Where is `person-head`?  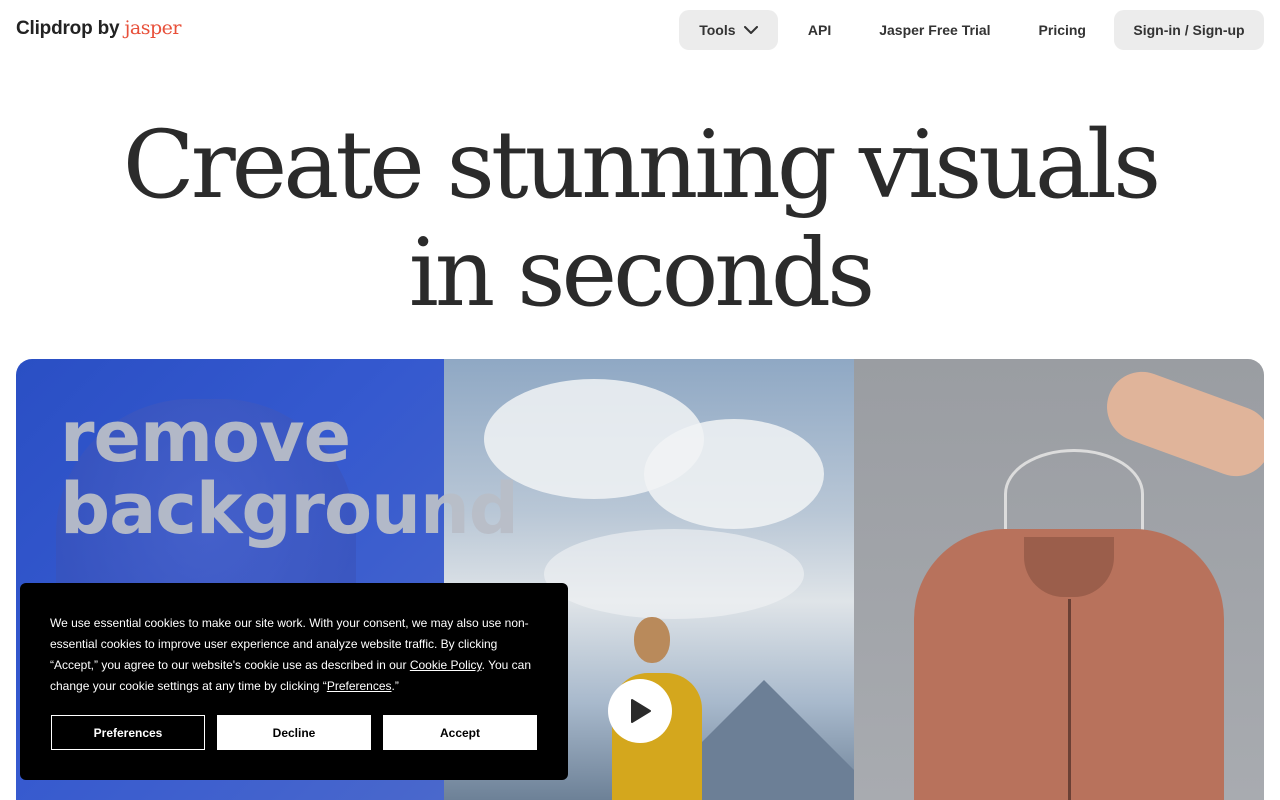 person-head is located at coordinates (652, 640).